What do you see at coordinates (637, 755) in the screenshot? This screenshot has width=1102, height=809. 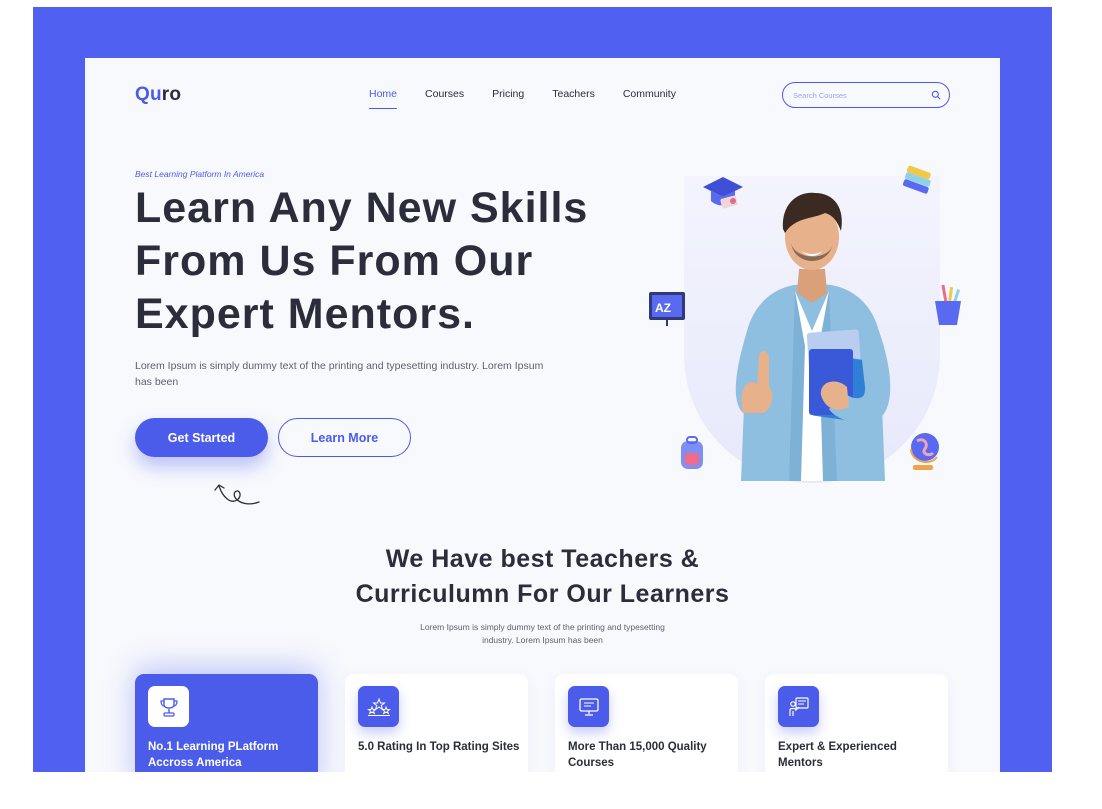 I see `feature-card-title: More Than 15,000 Quality Courses` at bounding box center [637, 755].